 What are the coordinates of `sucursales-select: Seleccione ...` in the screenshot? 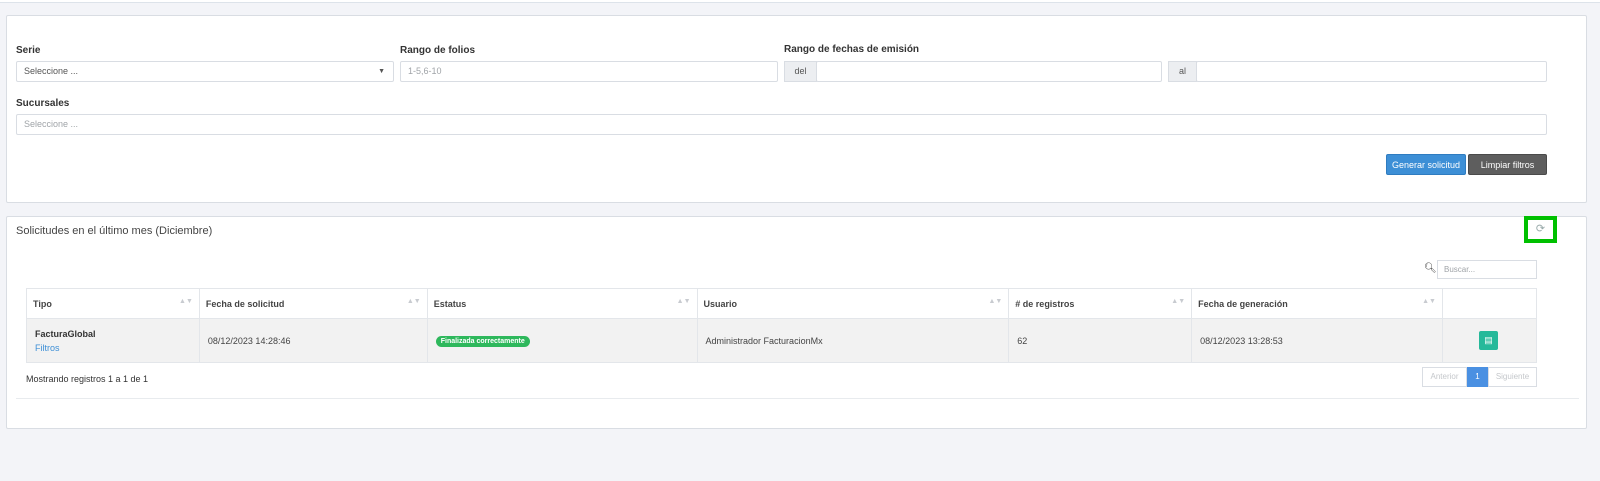 It's located at (781, 124).